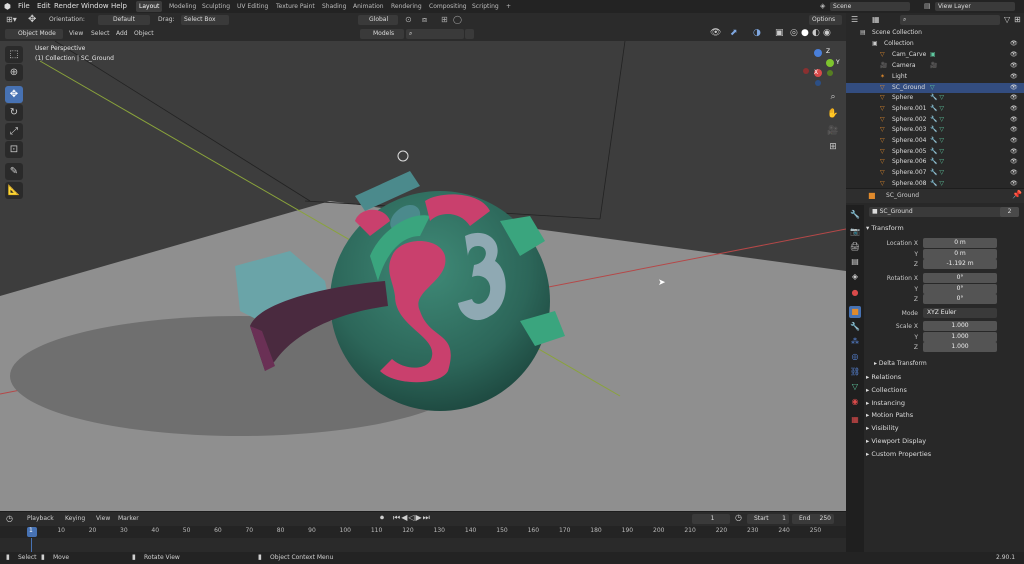  Describe the element at coordinates (825, 20) in the screenshot. I see `options-button: Options` at that location.